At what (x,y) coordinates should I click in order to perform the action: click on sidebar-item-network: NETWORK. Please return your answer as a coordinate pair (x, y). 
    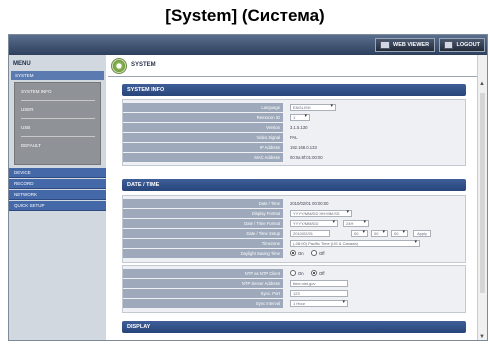
    Looking at the image, I should click on (57, 195).